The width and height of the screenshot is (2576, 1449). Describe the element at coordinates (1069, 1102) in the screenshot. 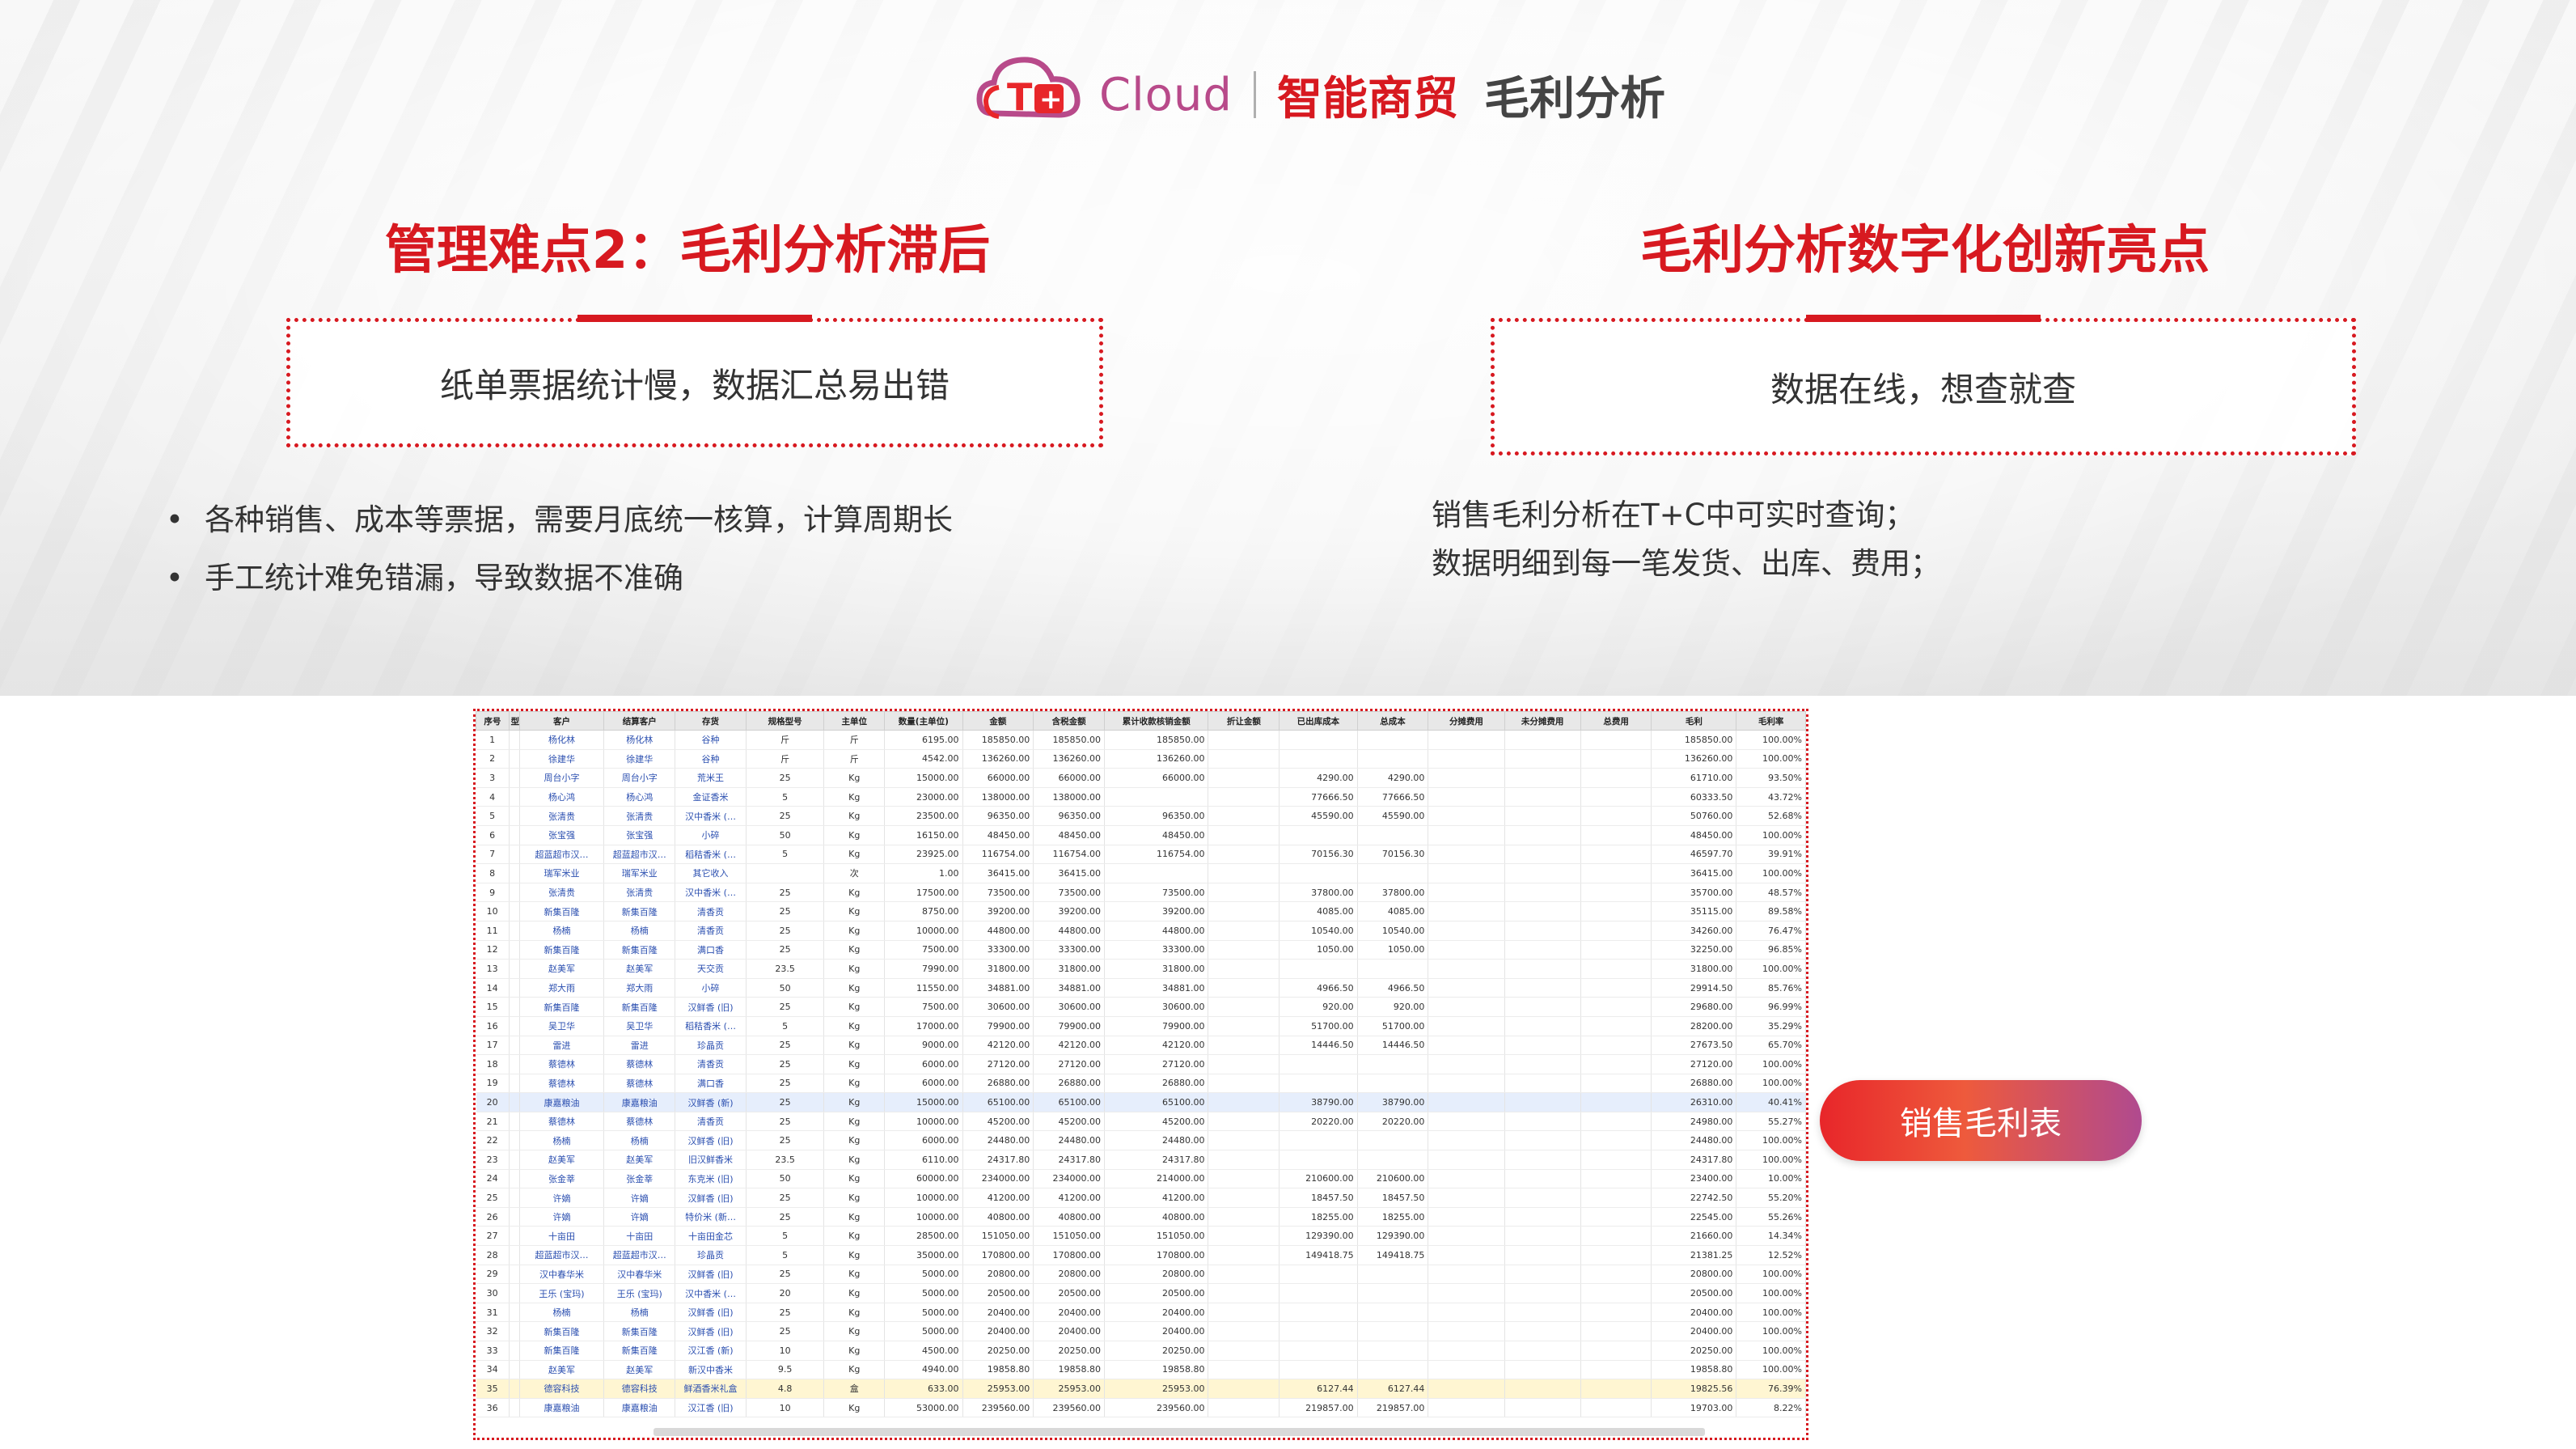

I see `table-cell: 65100.00` at that location.